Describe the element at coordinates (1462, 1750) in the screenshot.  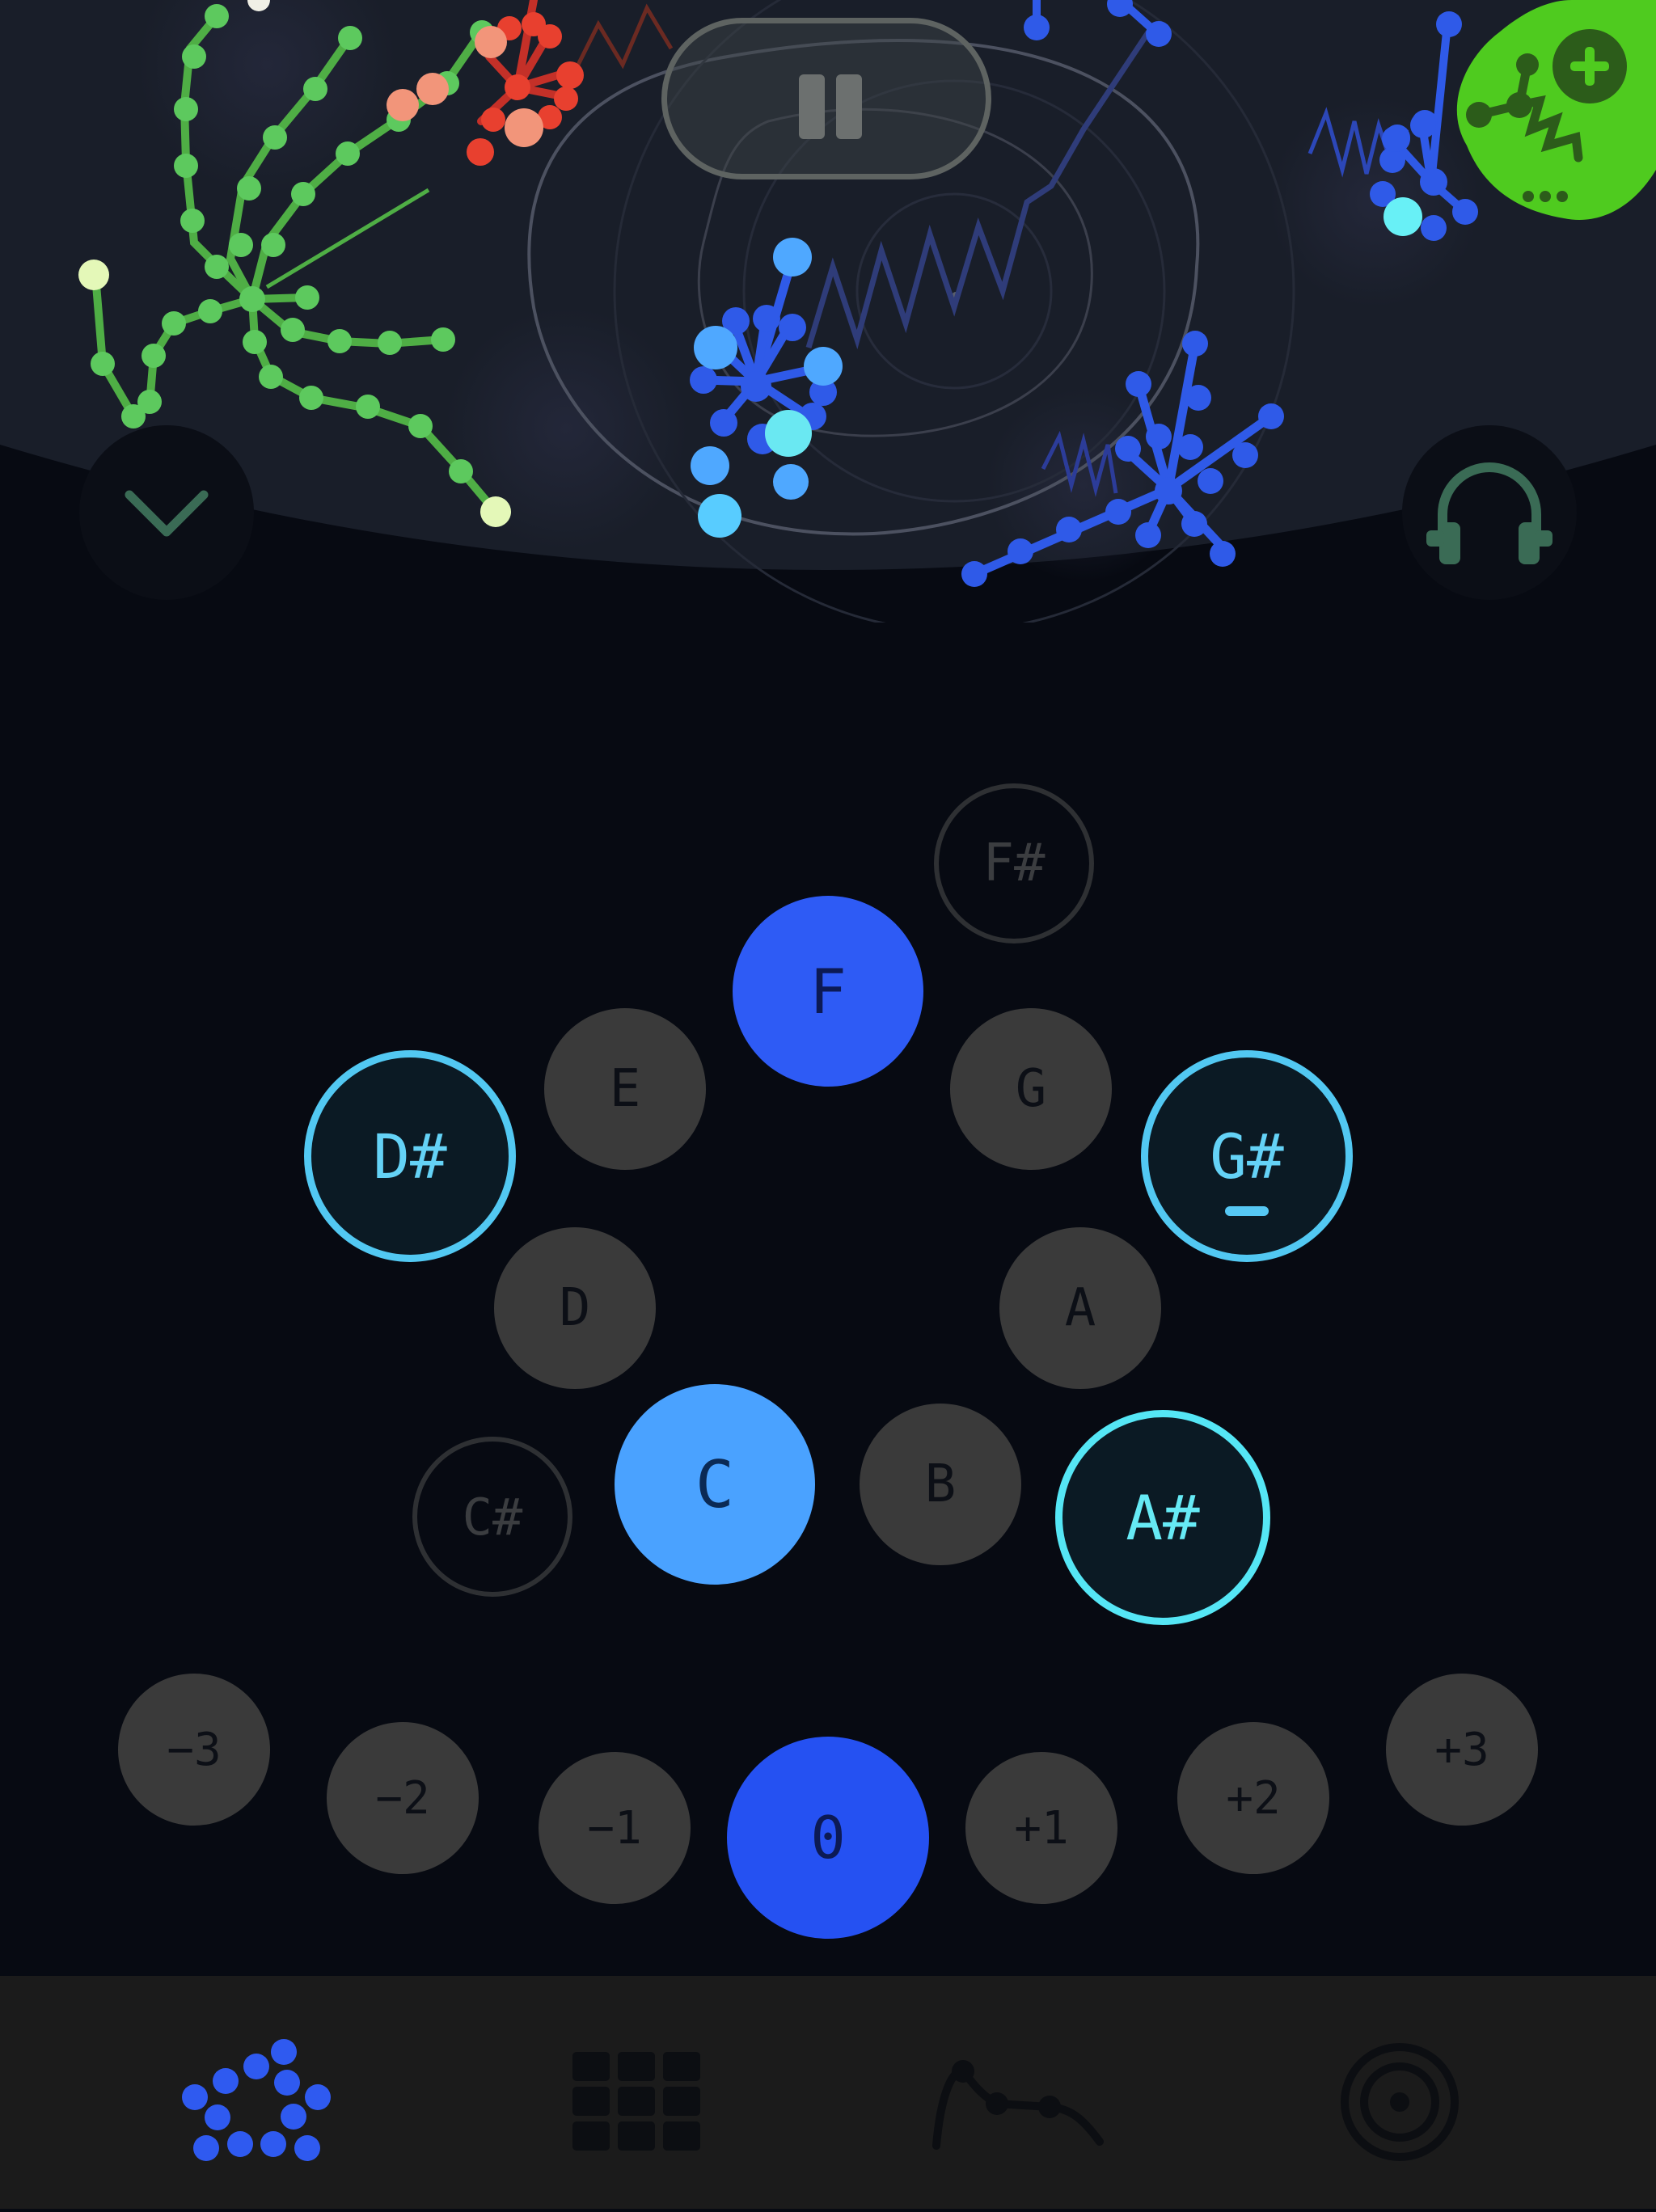
I see `octave-plus-3-button: +3` at that location.